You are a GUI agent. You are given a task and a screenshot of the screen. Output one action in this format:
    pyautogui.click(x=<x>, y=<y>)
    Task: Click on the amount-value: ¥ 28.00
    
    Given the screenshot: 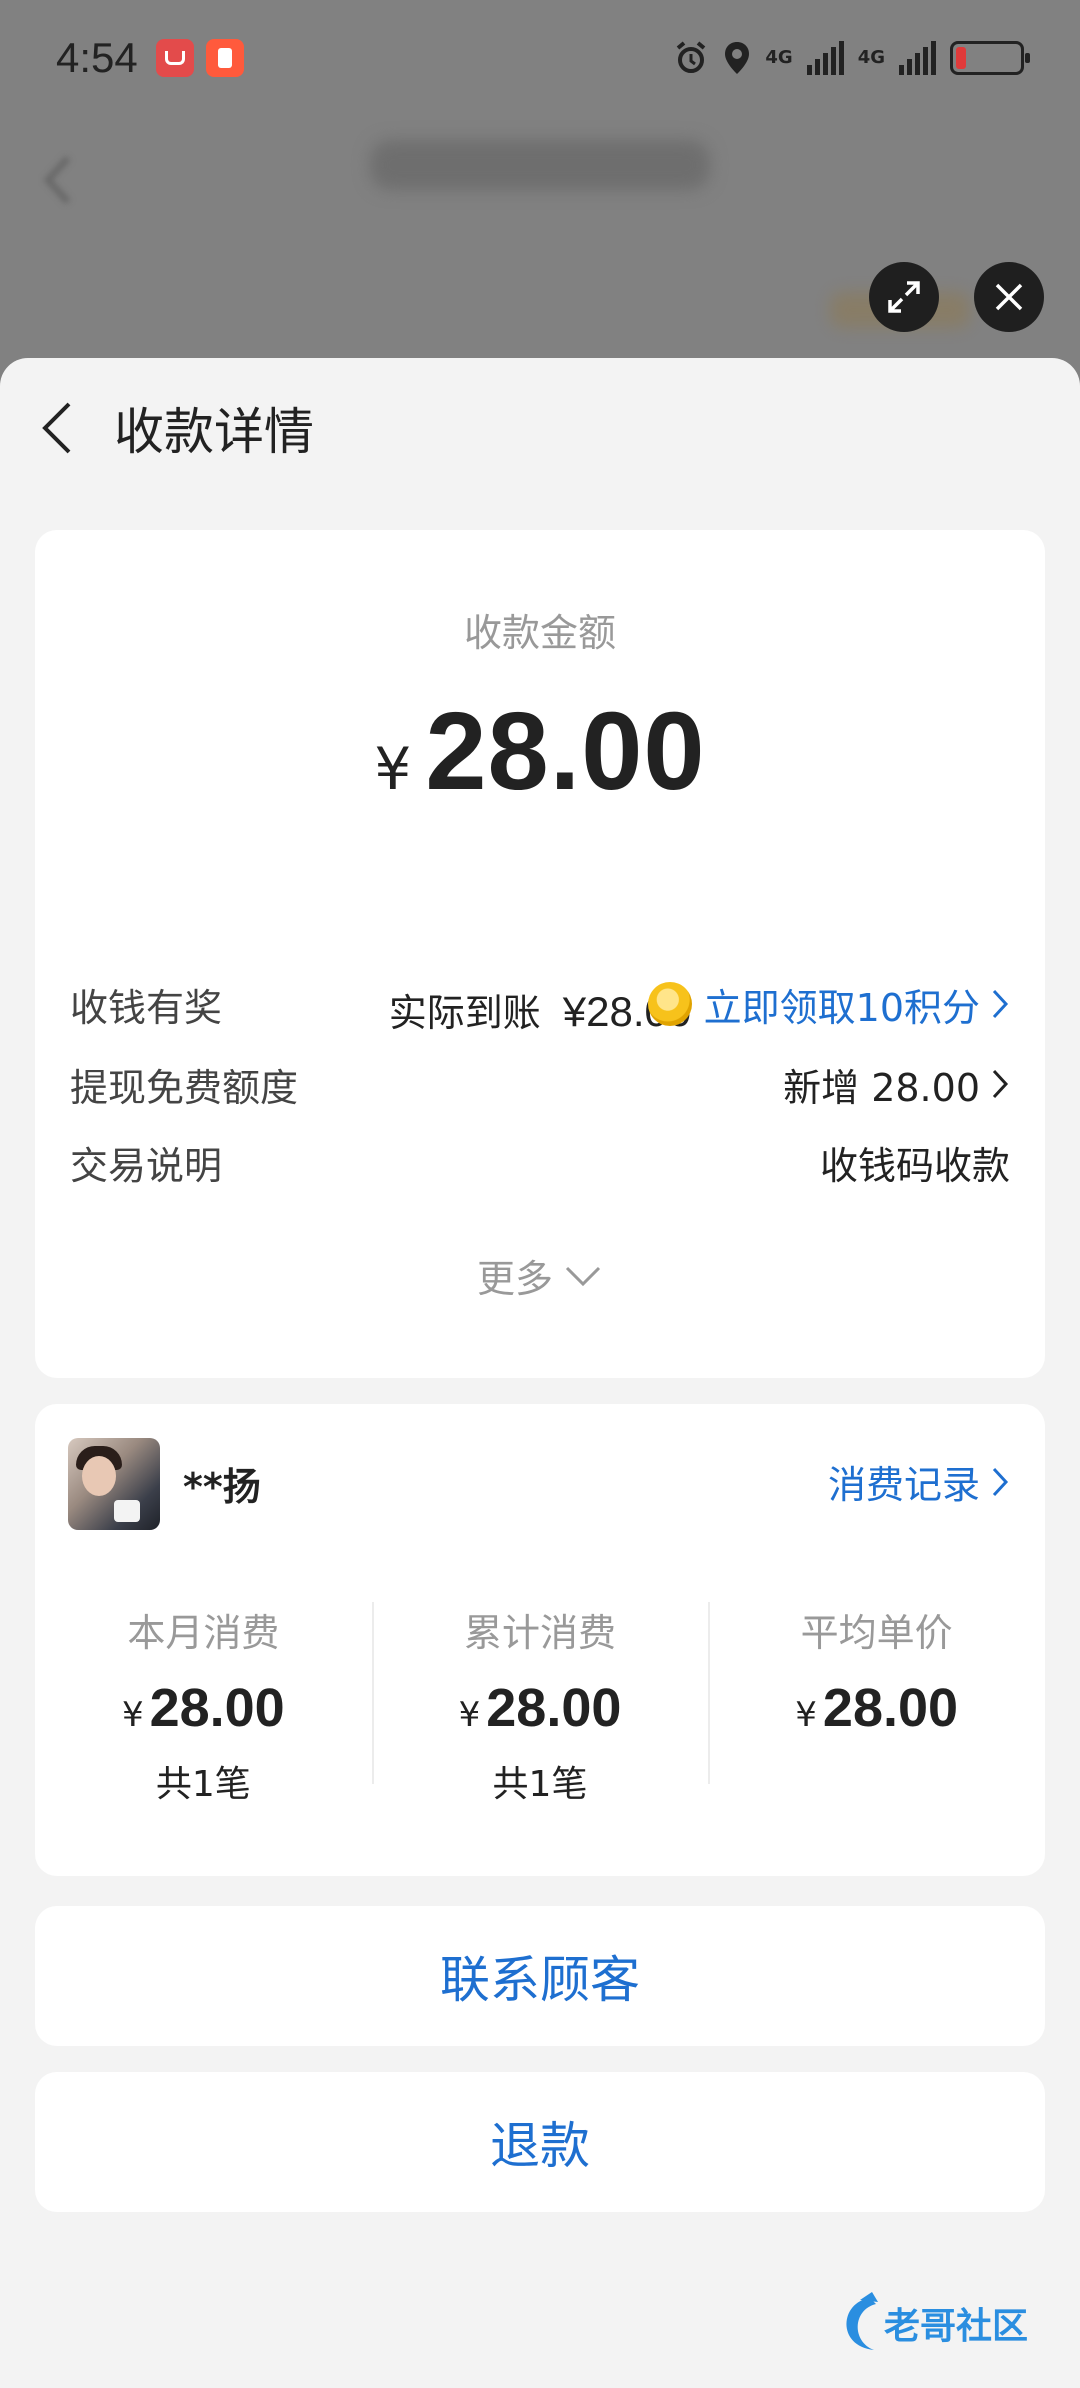 What is the action you would take?
    pyautogui.click(x=540, y=751)
    